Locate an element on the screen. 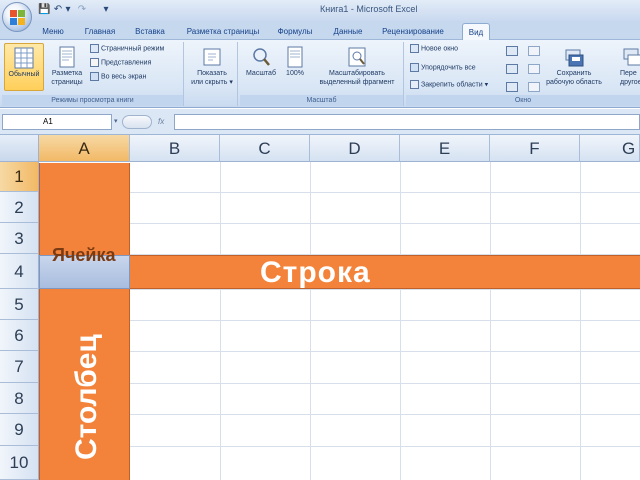  tab-review: Рецензирование is located at coordinates (413, 31).